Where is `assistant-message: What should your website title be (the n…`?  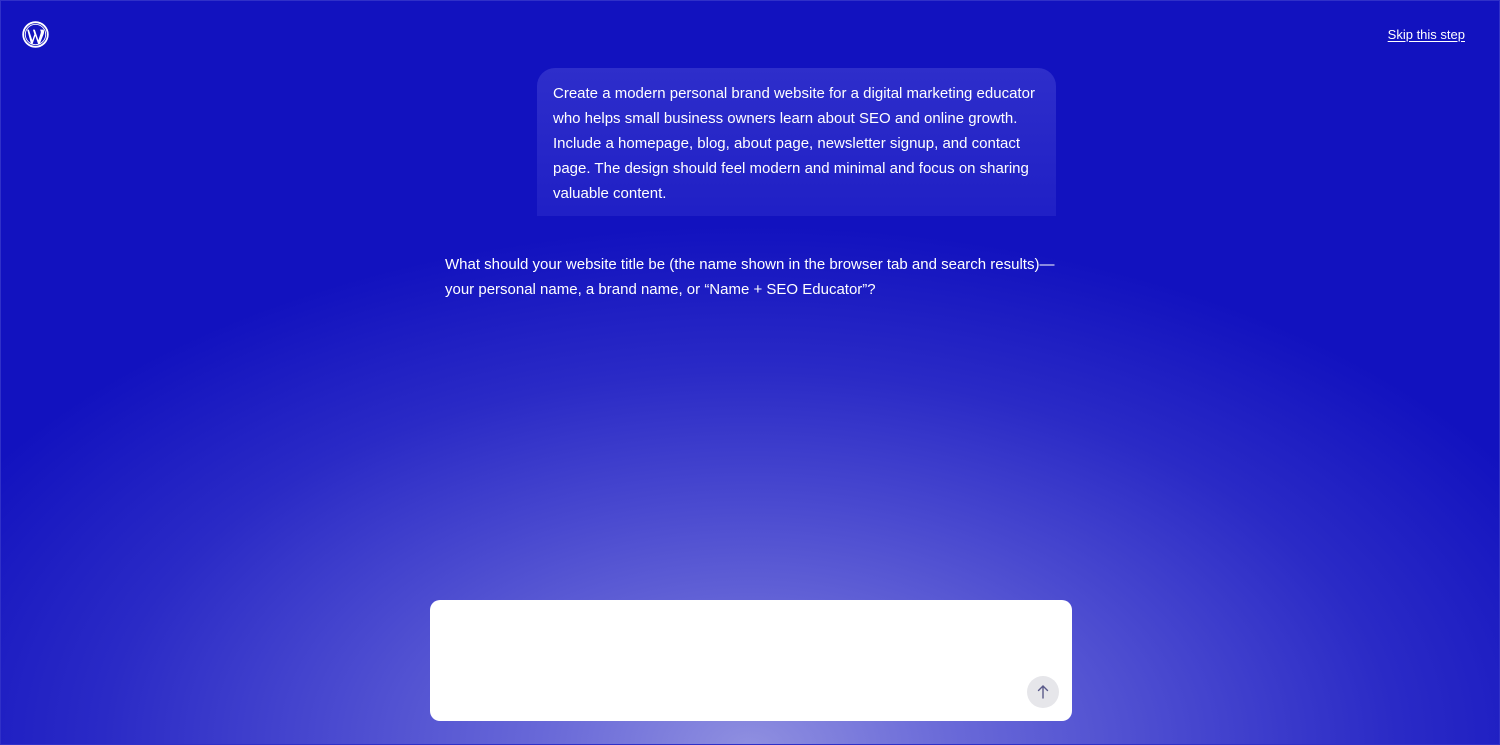
assistant-message: What should your website title be (the n… is located at coordinates (755, 277).